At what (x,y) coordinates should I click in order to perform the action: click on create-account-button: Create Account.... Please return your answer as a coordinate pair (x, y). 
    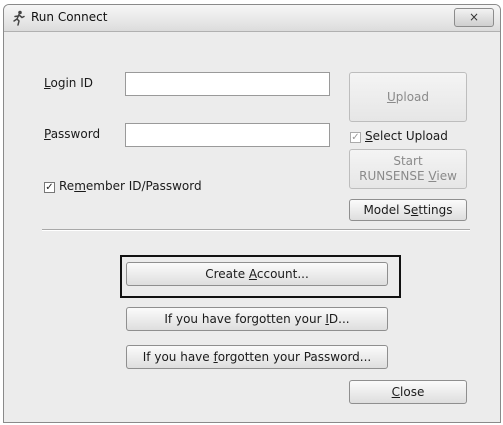
    Looking at the image, I should click on (257, 274).